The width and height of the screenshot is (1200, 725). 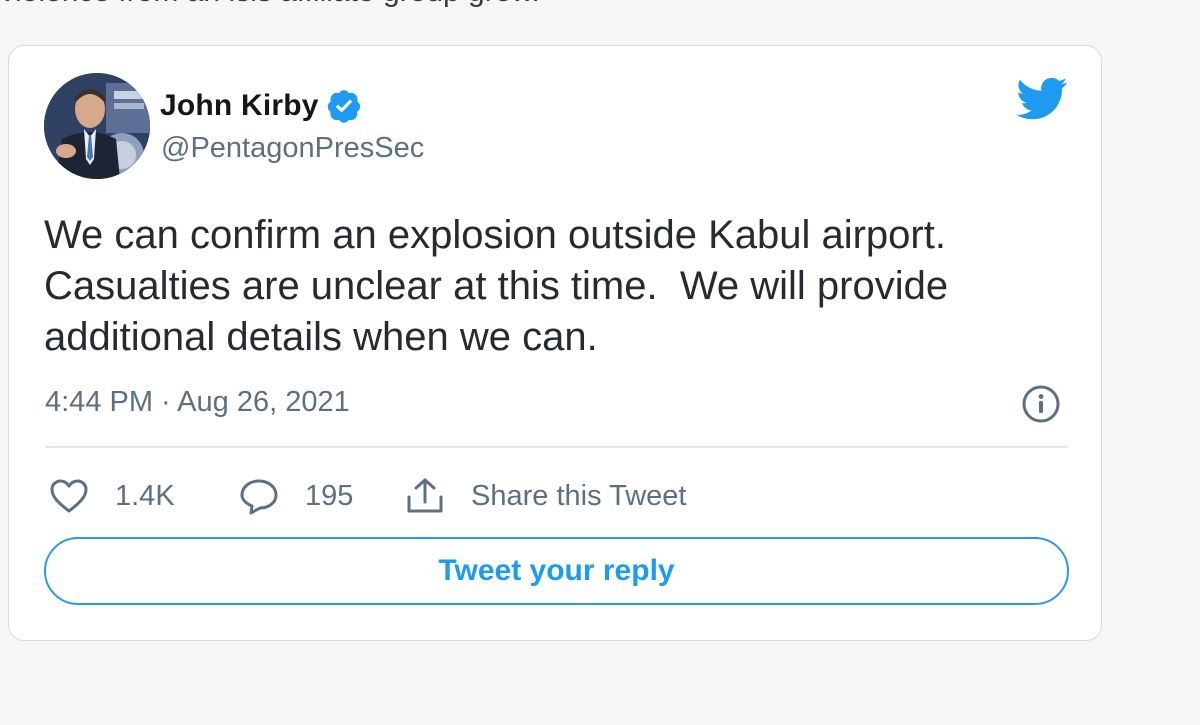 I want to click on verified-badge-icon, so click(x=344, y=106).